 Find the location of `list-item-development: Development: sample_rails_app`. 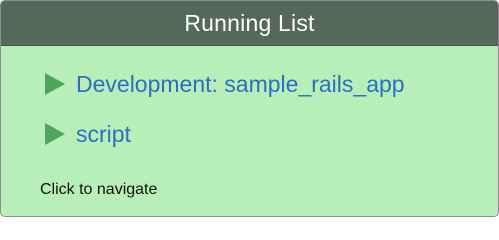

list-item-development: Development: sample_rails_app is located at coordinates (225, 84).